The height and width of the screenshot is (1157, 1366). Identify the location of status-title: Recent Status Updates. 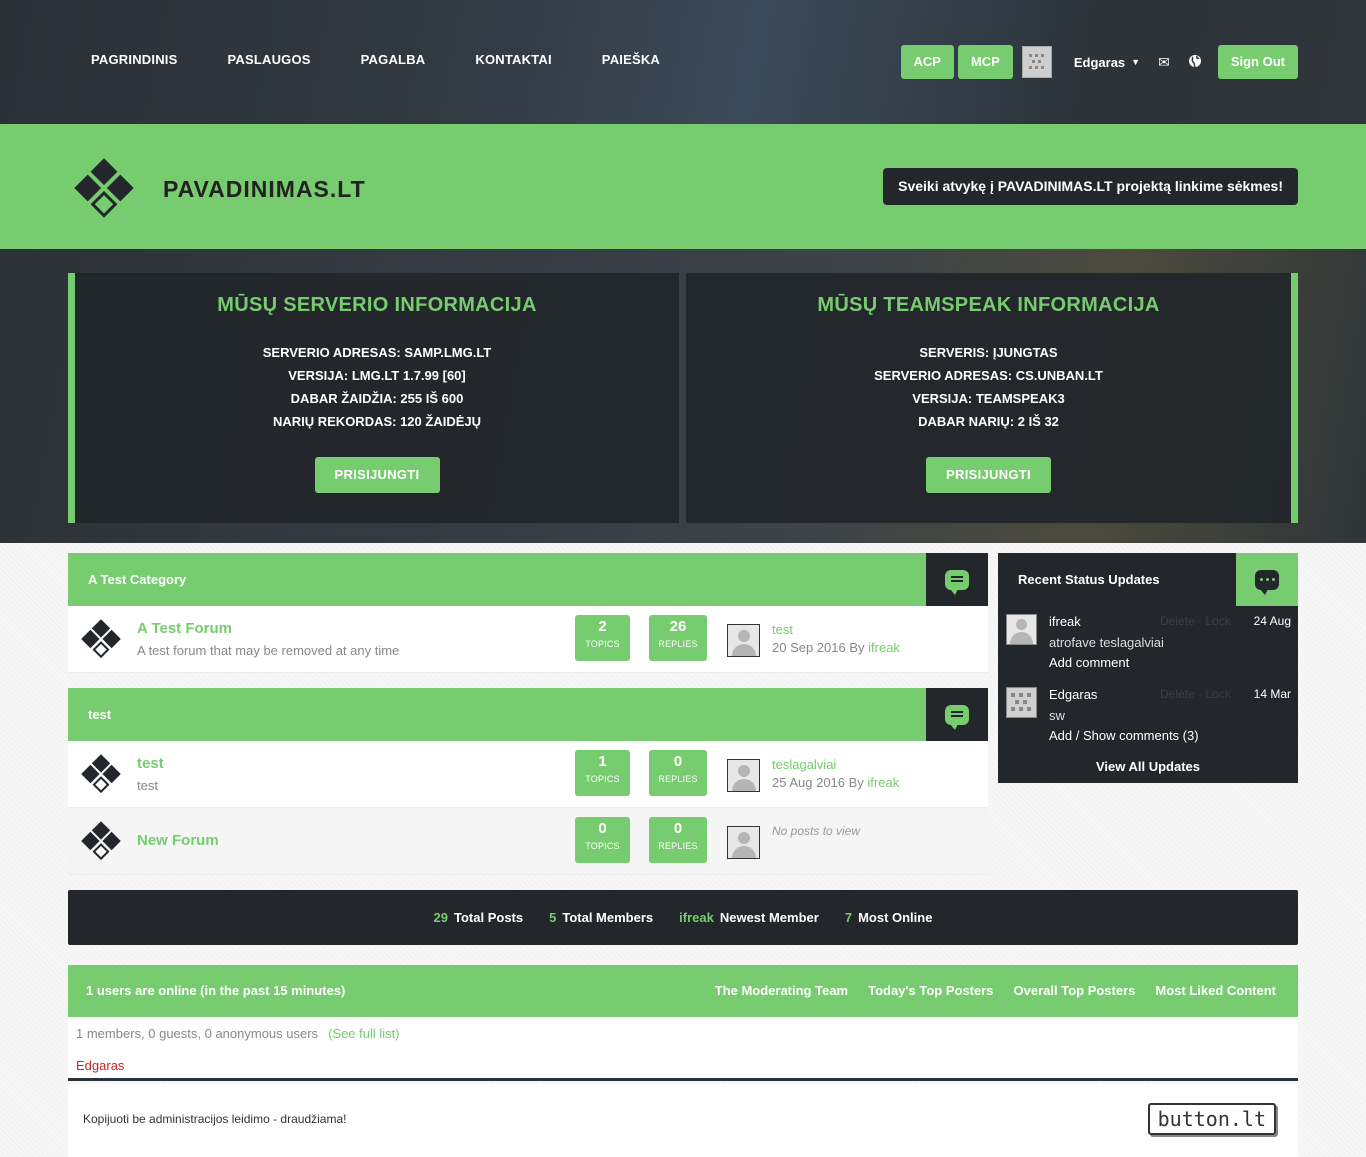
(1089, 579).